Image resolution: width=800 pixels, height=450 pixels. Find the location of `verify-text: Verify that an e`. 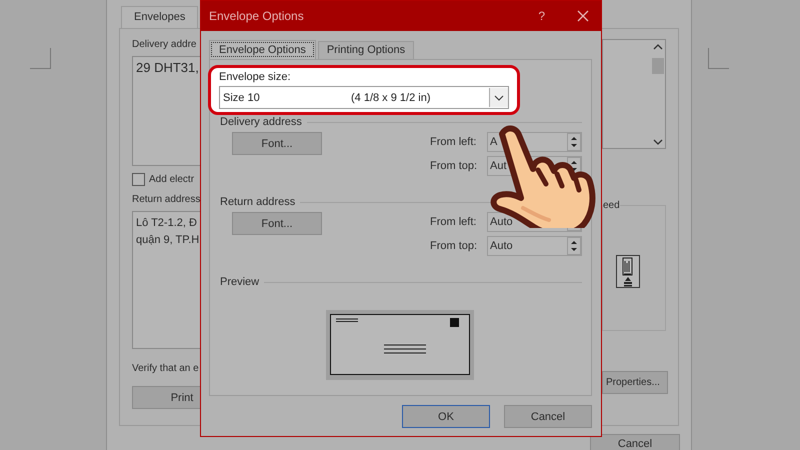

verify-text: Verify that an e is located at coordinates (166, 368).